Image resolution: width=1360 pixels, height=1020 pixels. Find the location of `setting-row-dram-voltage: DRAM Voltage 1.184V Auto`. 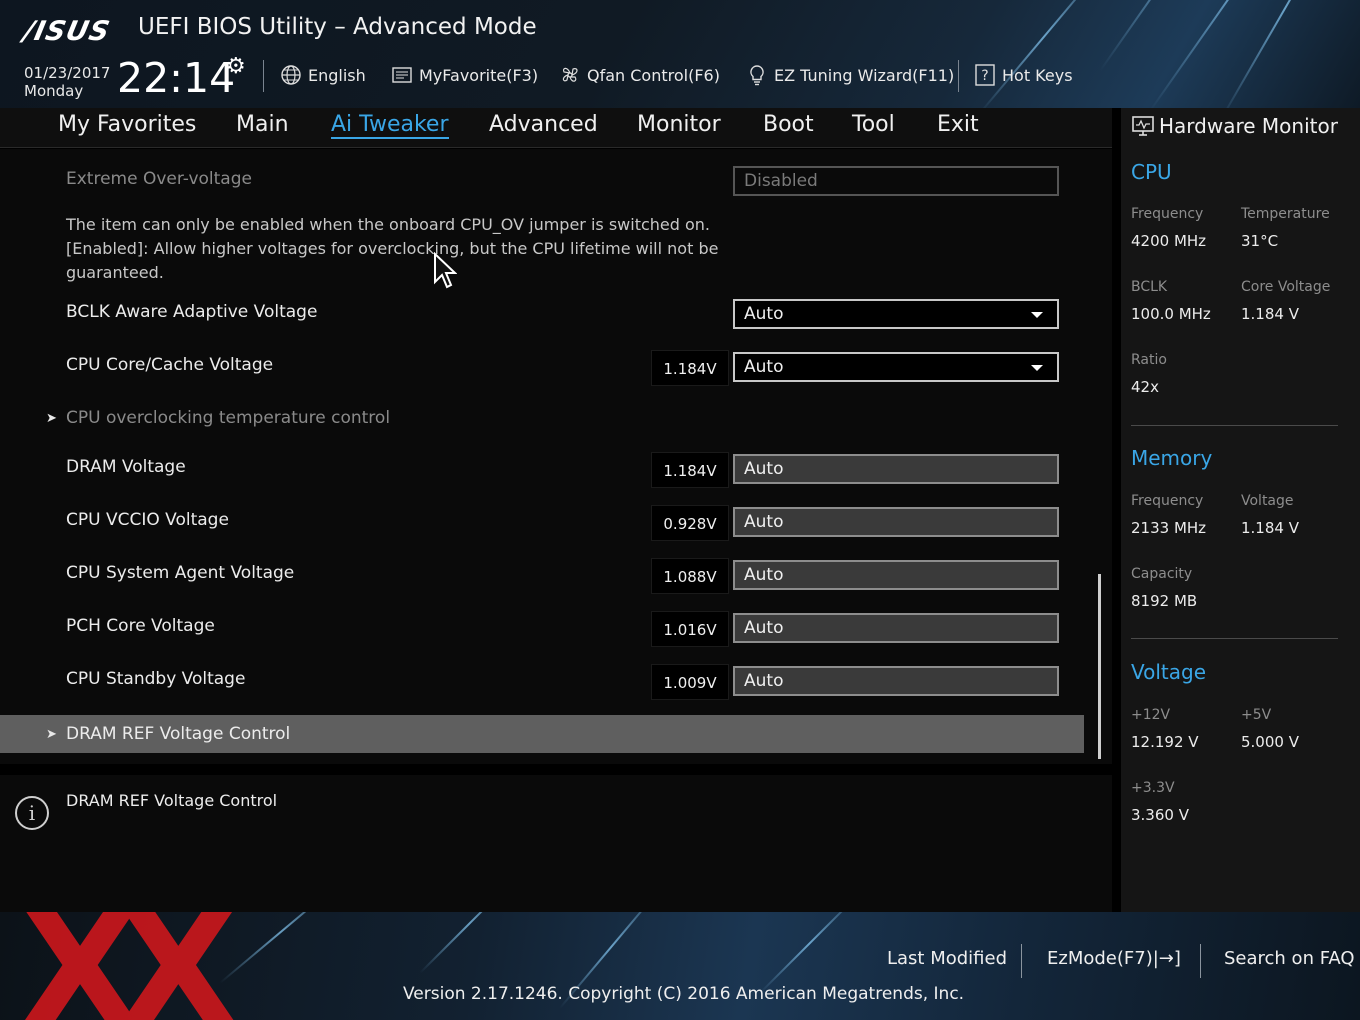

setting-row-dram-voltage: DRAM Voltage 1.184V Auto is located at coordinates (542, 469).